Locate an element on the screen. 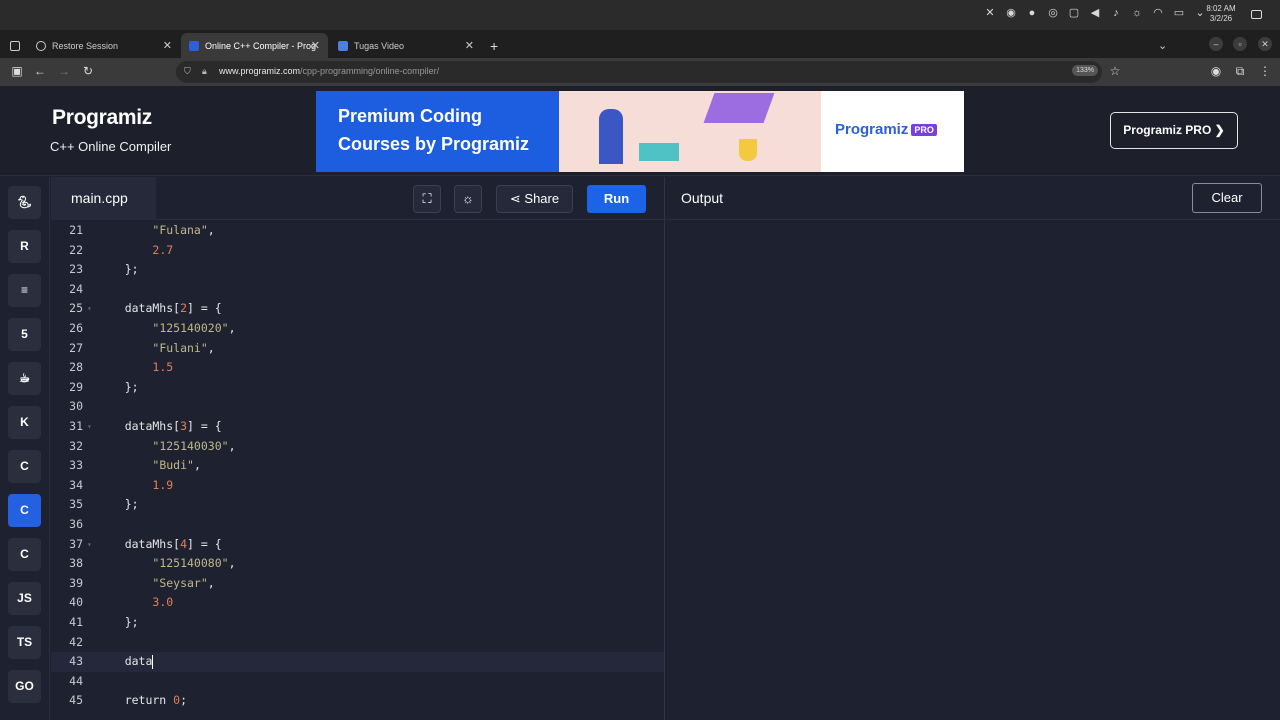 This screenshot has width=1280, height=720. tab-label: Tugas Video is located at coordinates (379, 45).